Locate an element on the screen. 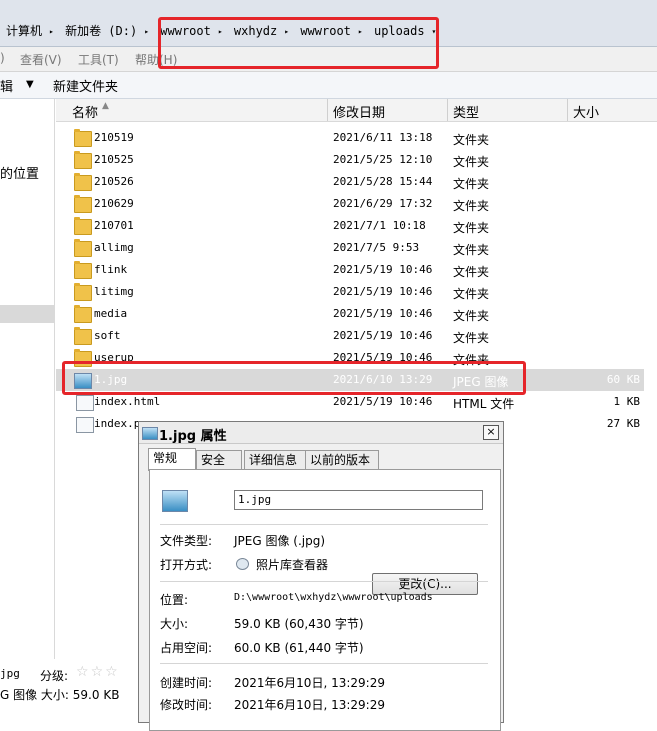 This screenshot has width=657, height=731. nav-selected-item is located at coordinates (27, 314).